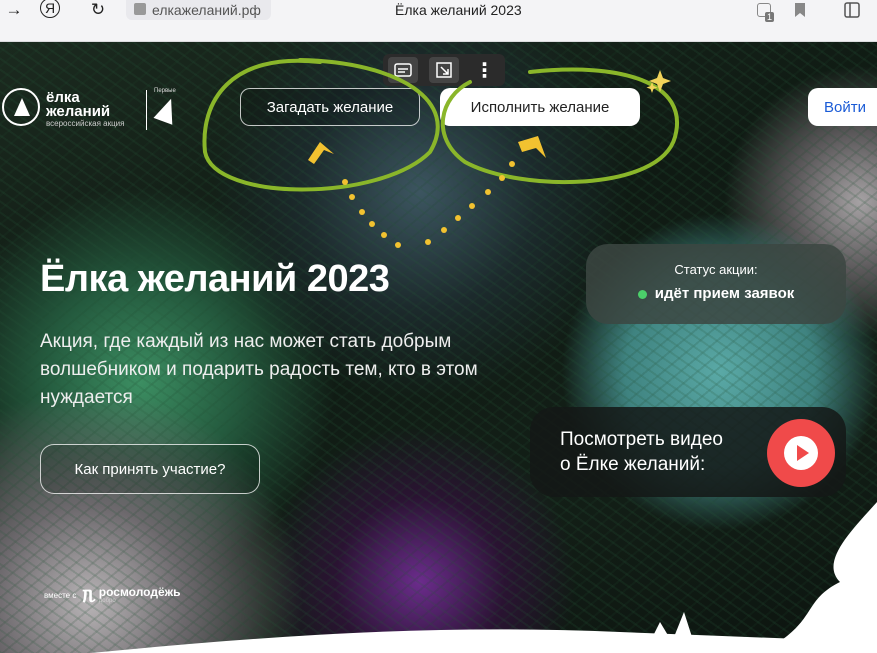  I want to click on resize-icon, so click(443, 70).